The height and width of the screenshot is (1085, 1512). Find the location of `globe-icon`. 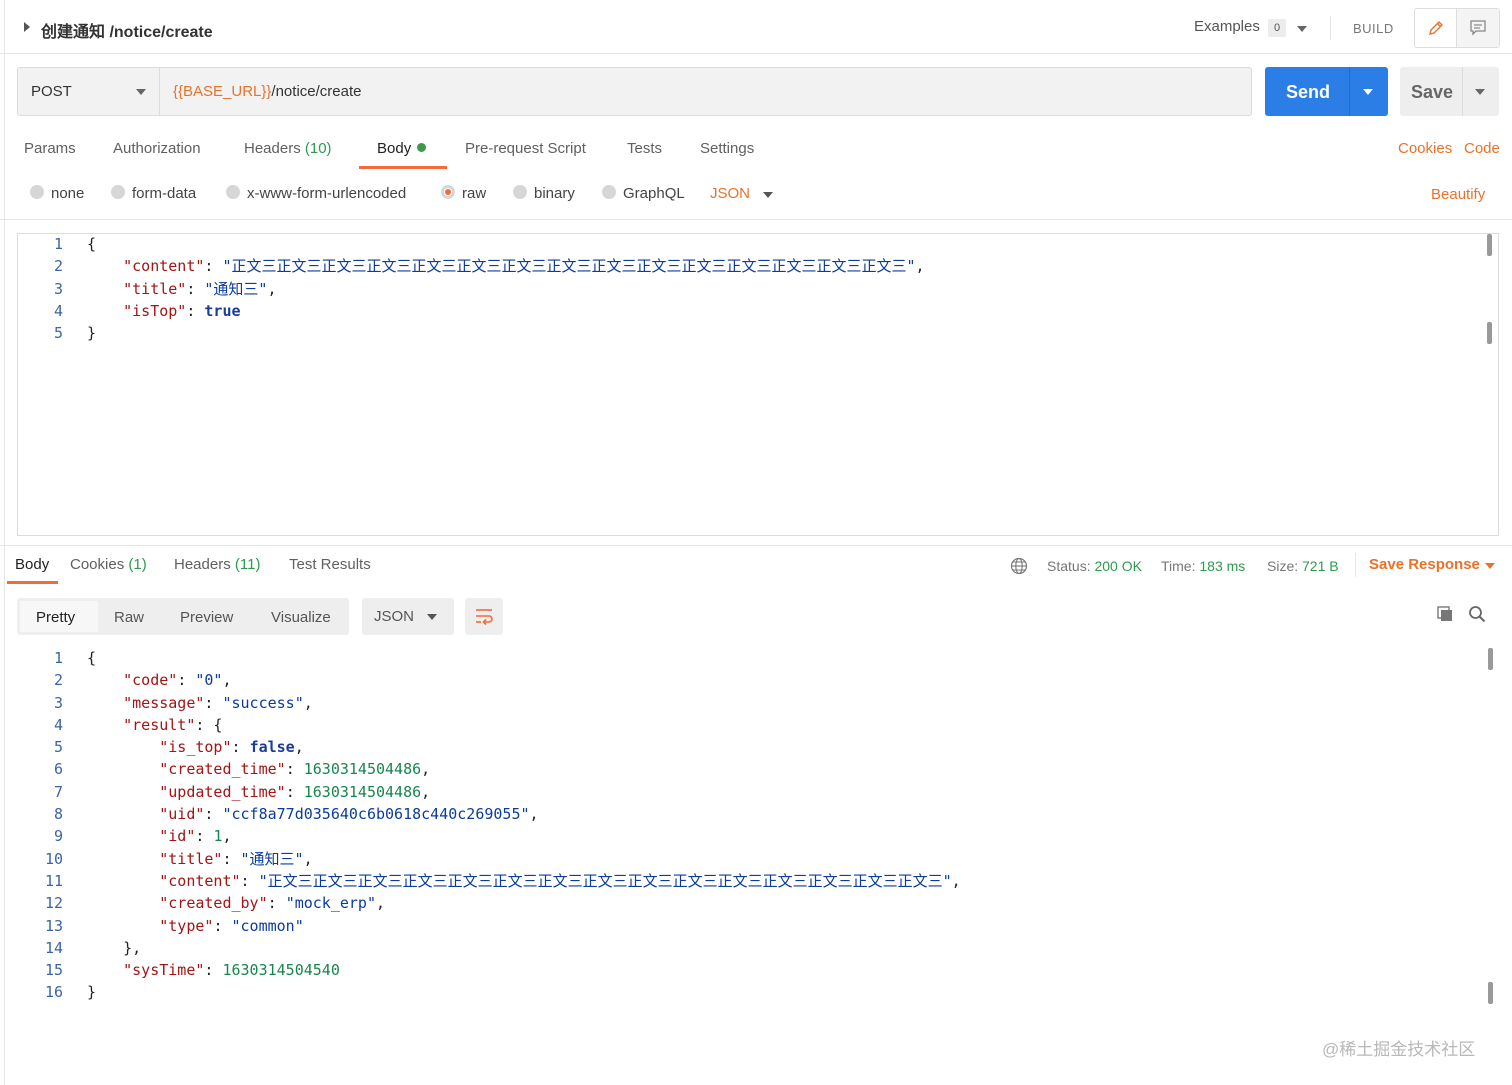

globe-icon is located at coordinates (1019, 566).